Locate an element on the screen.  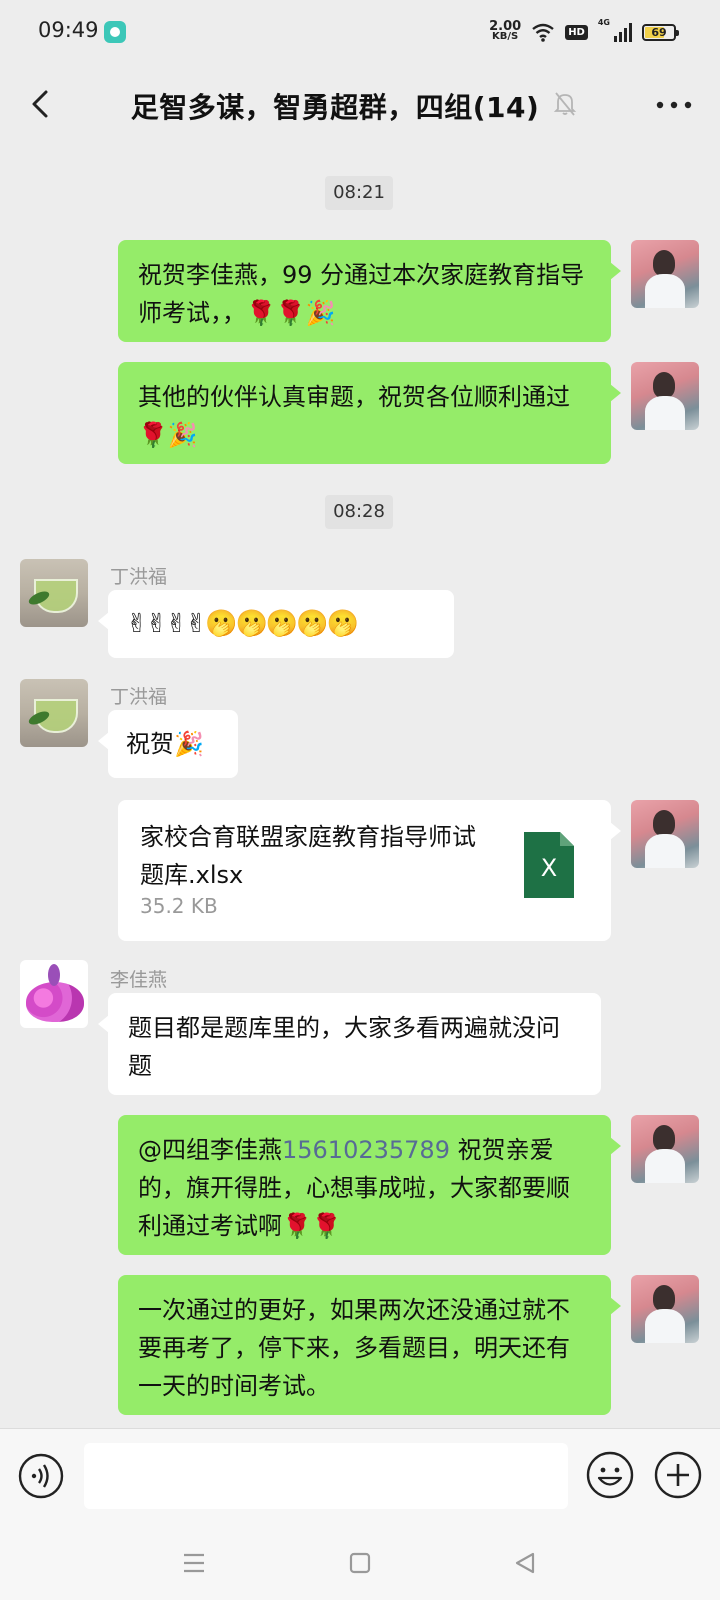
plus-icon is located at coordinates (678, 1475).